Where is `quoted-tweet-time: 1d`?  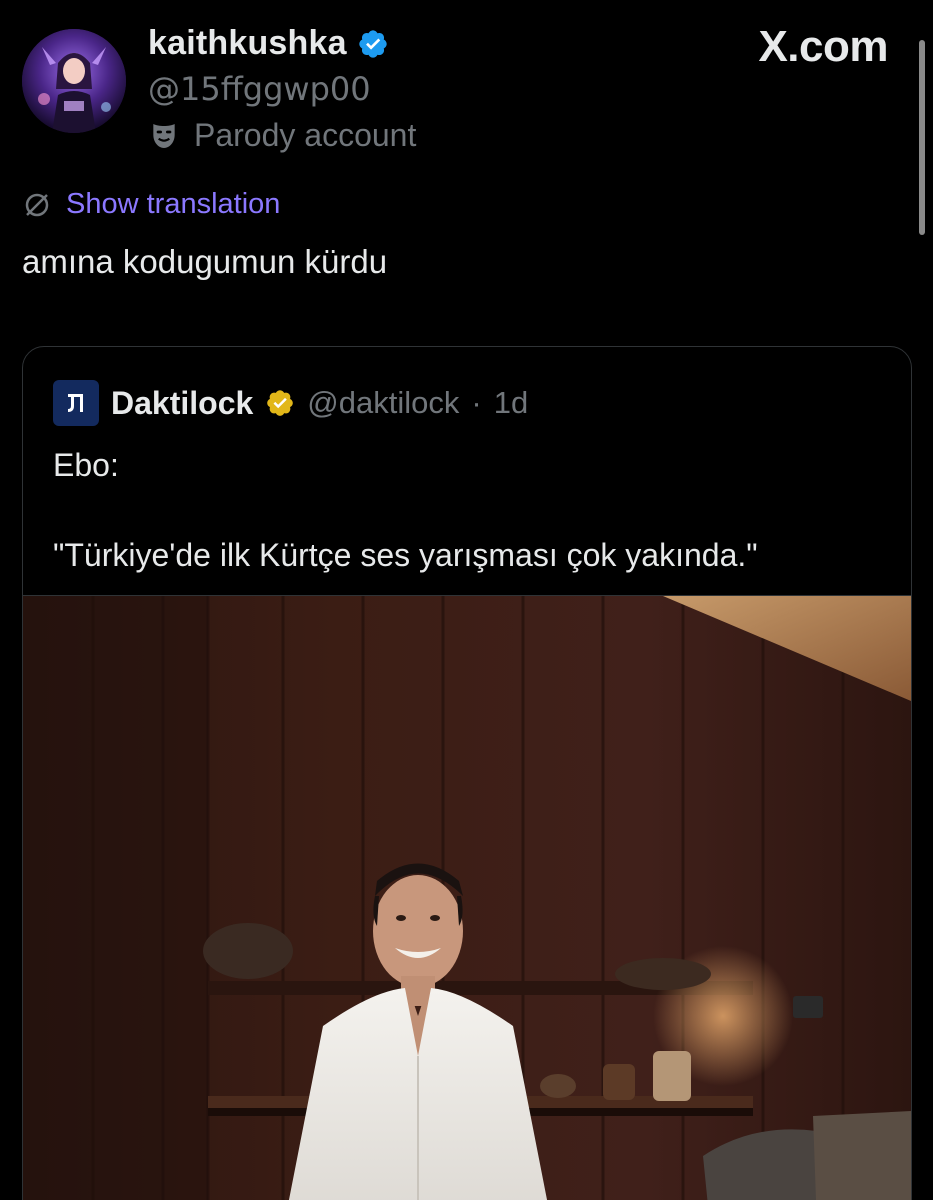
quoted-tweet-time: 1d is located at coordinates (511, 403).